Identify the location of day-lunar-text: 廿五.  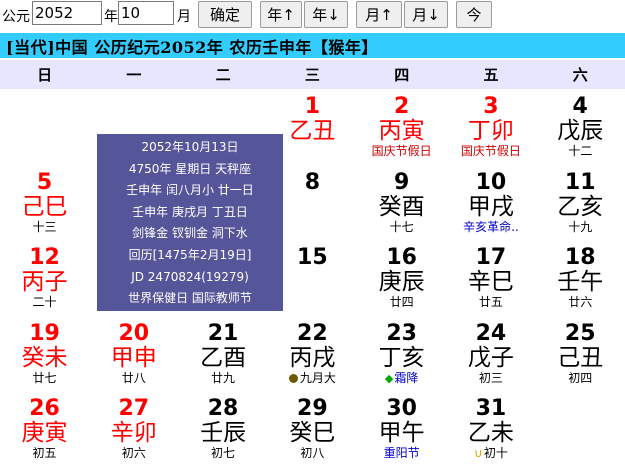
(490, 302).